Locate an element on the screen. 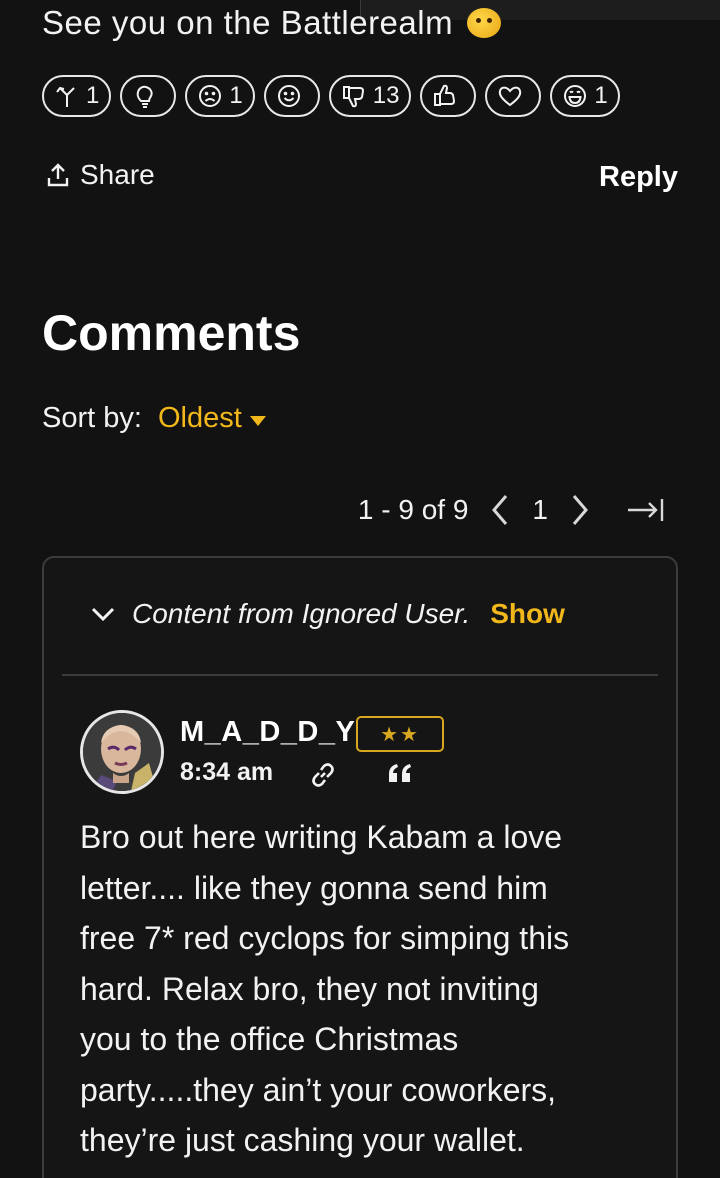 Image resolution: width=720 pixels, height=1178 pixels. frown-face-icon is located at coordinates (210, 96).